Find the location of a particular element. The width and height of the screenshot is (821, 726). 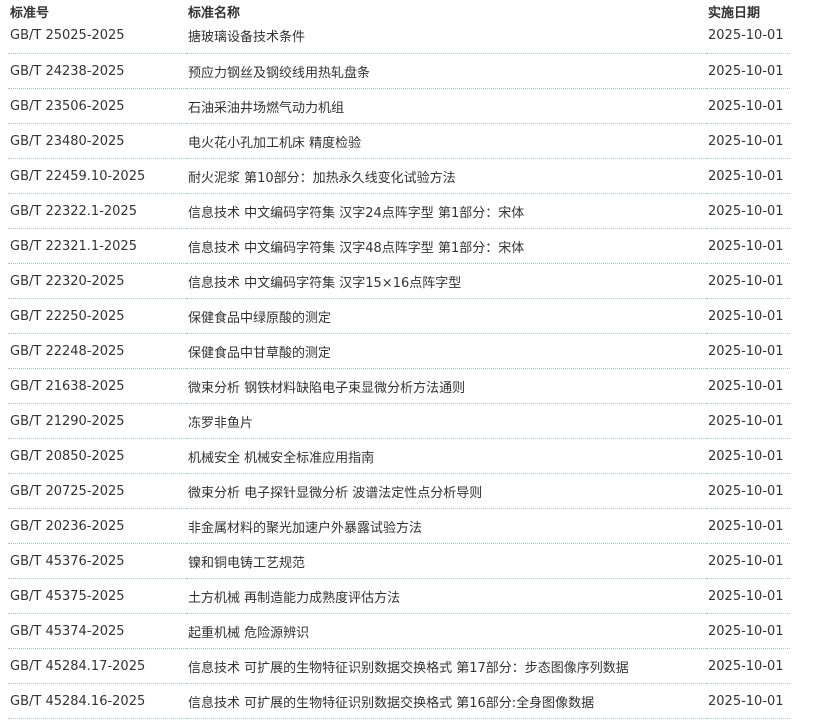

standard-name: 信息技术 可扩展的生物特征识别数据交换格式 第17部分：步态图像序列数据 is located at coordinates (446, 666).